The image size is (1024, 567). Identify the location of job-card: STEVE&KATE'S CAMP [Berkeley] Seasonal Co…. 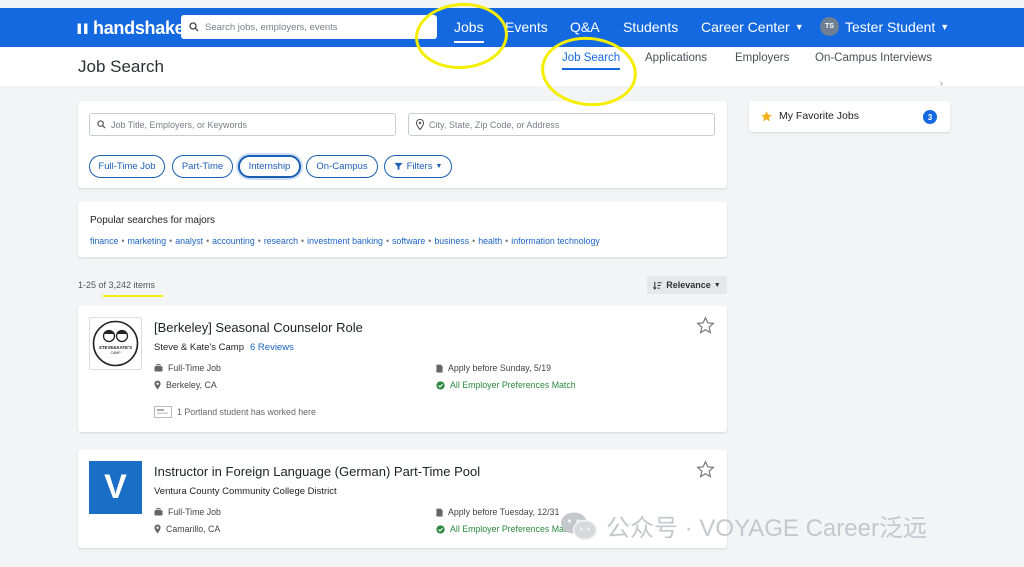
(402, 369).